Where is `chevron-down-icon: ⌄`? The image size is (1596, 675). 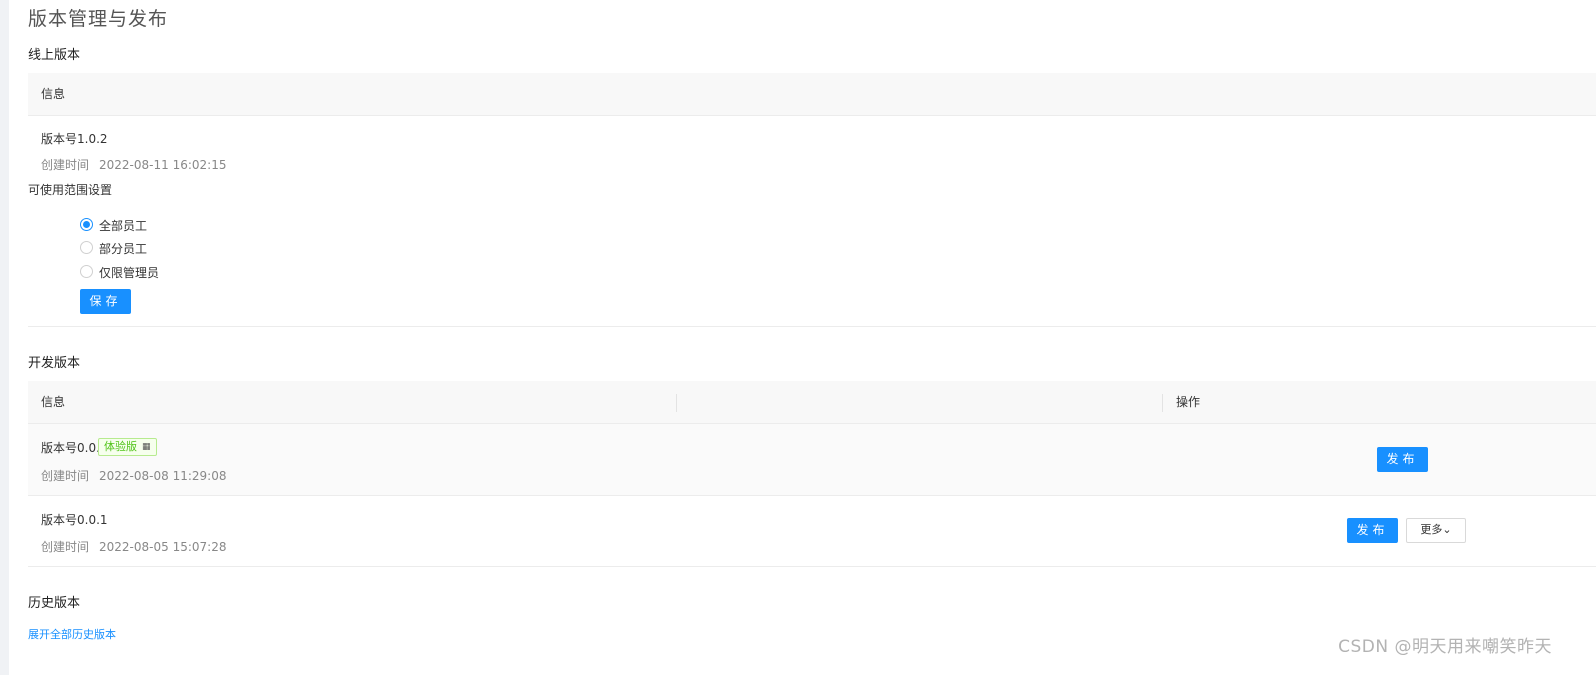 chevron-down-icon: ⌄ is located at coordinates (1447, 530).